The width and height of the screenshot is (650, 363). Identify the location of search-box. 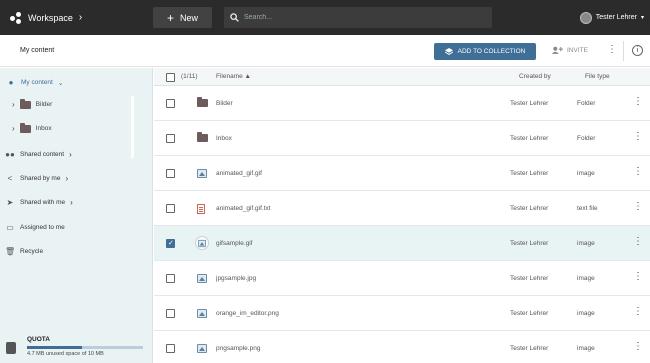
(358, 17).